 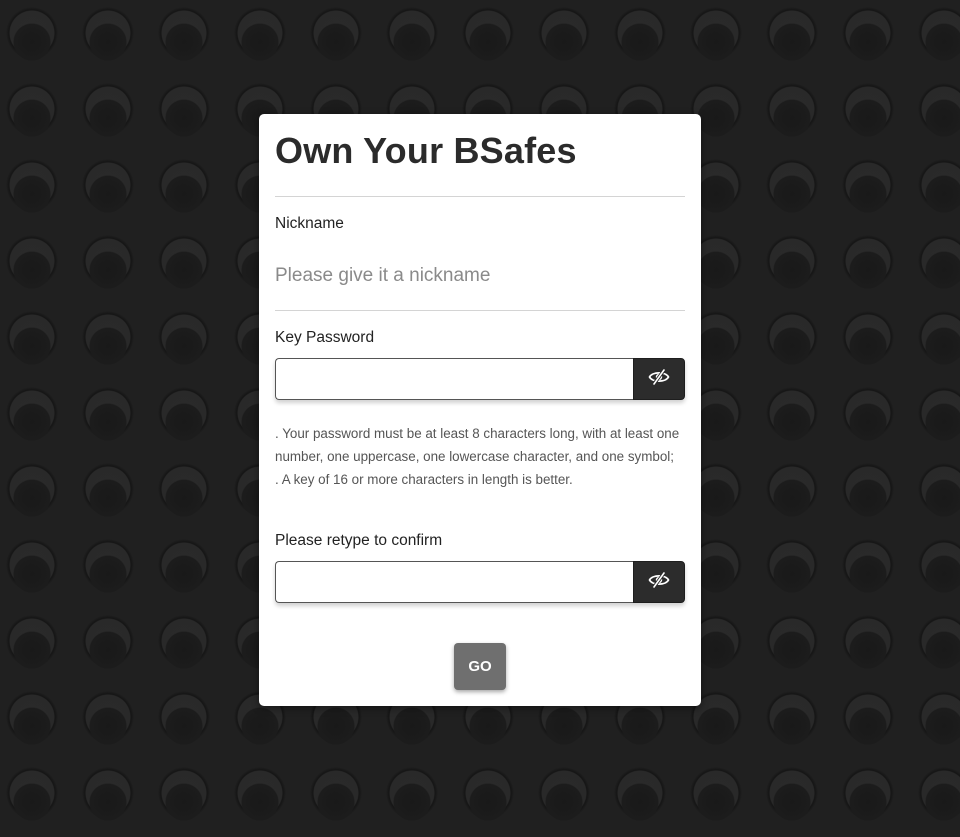 I want to click on confirm-password-group, so click(x=480, y=582).